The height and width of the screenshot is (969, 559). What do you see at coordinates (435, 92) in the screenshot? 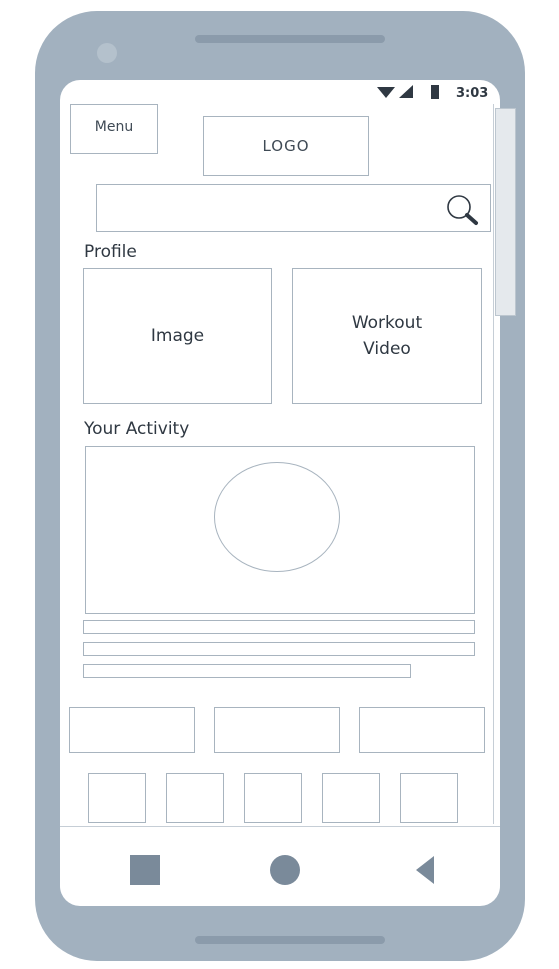
I see `battery-icon` at bounding box center [435, 92].